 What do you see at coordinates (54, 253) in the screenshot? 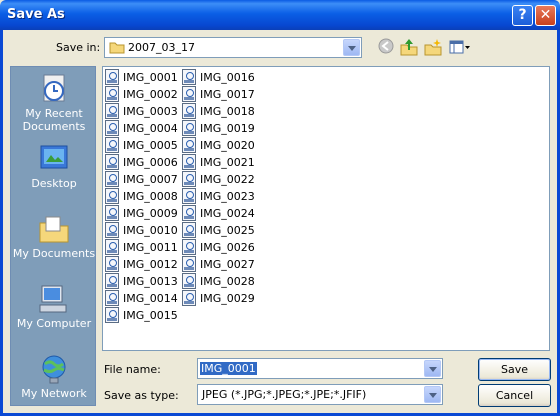
I see `place-label: My Documents` at bounding box center [54, 253].